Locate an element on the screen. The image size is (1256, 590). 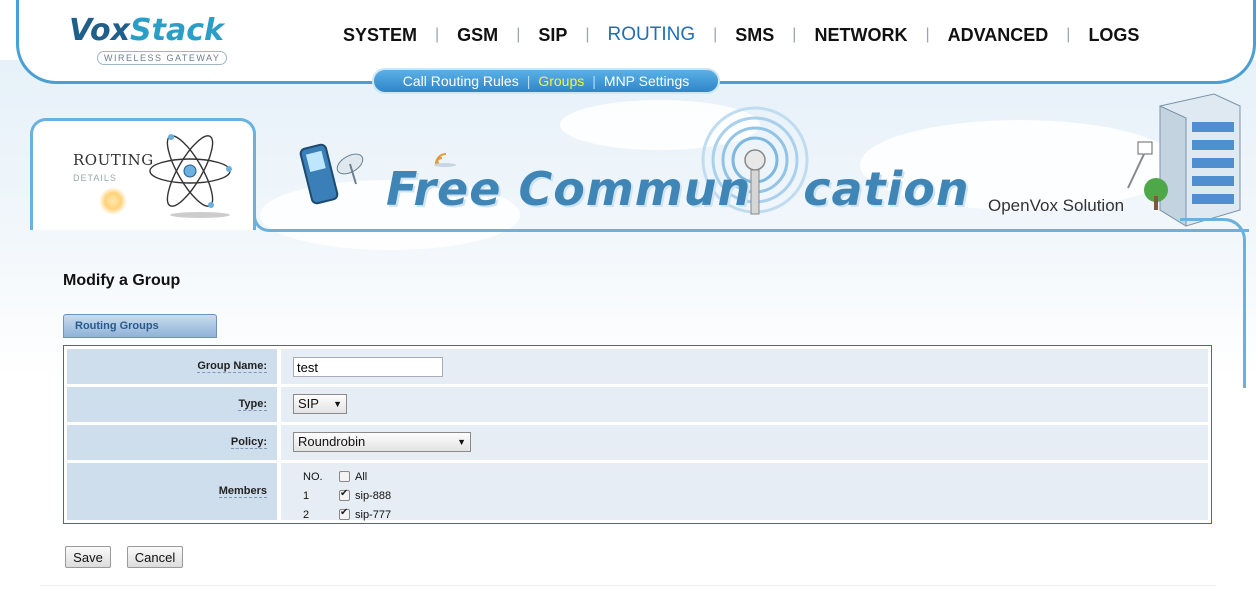
members-label-text: Members is located at coordinates (242, 491).